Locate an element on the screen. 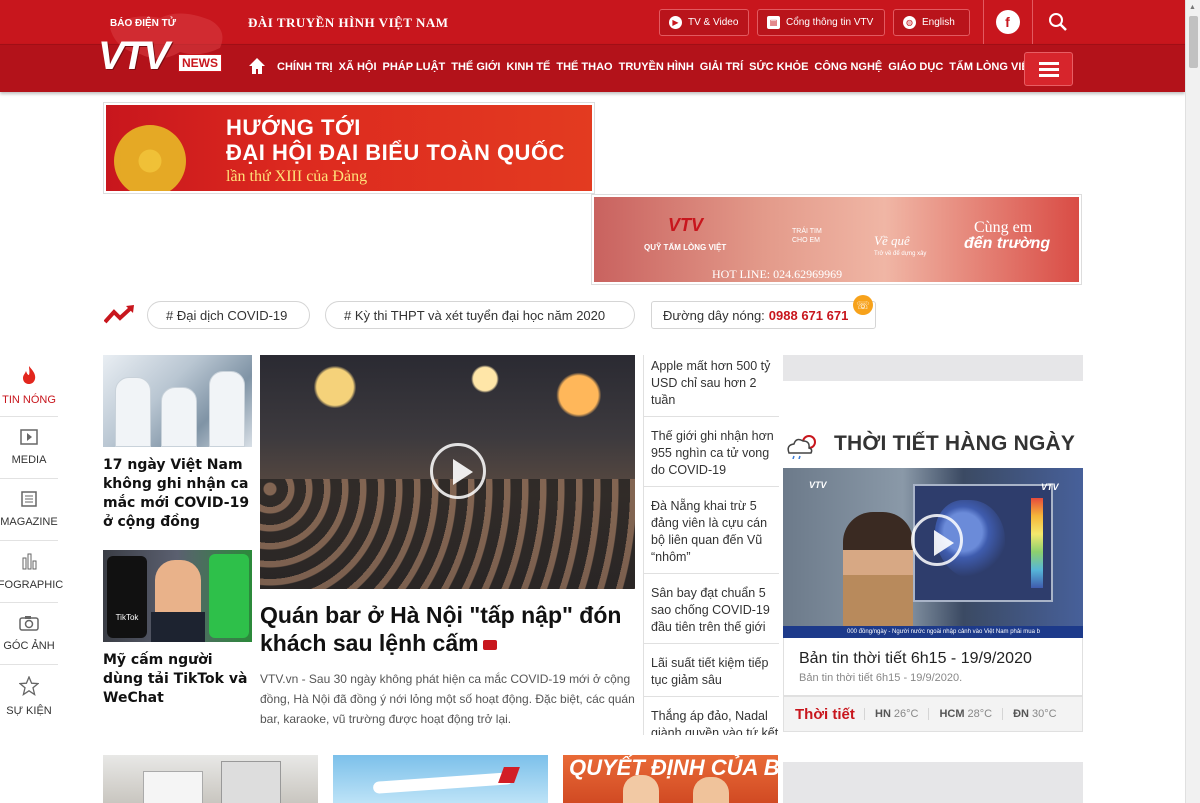 Image resolution: width=1200 pixels, height=803 pixels. banner-line3: lần thứ XIII của Đảng is located at coordinates (297, 176).